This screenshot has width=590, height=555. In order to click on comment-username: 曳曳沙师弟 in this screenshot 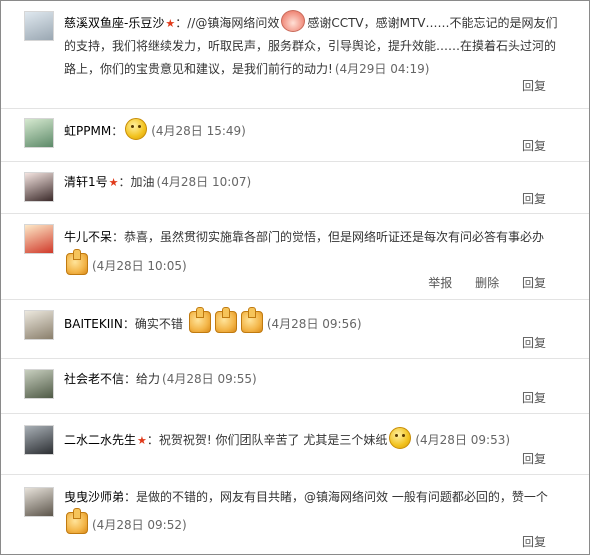, I will do `click(94, 497)`.